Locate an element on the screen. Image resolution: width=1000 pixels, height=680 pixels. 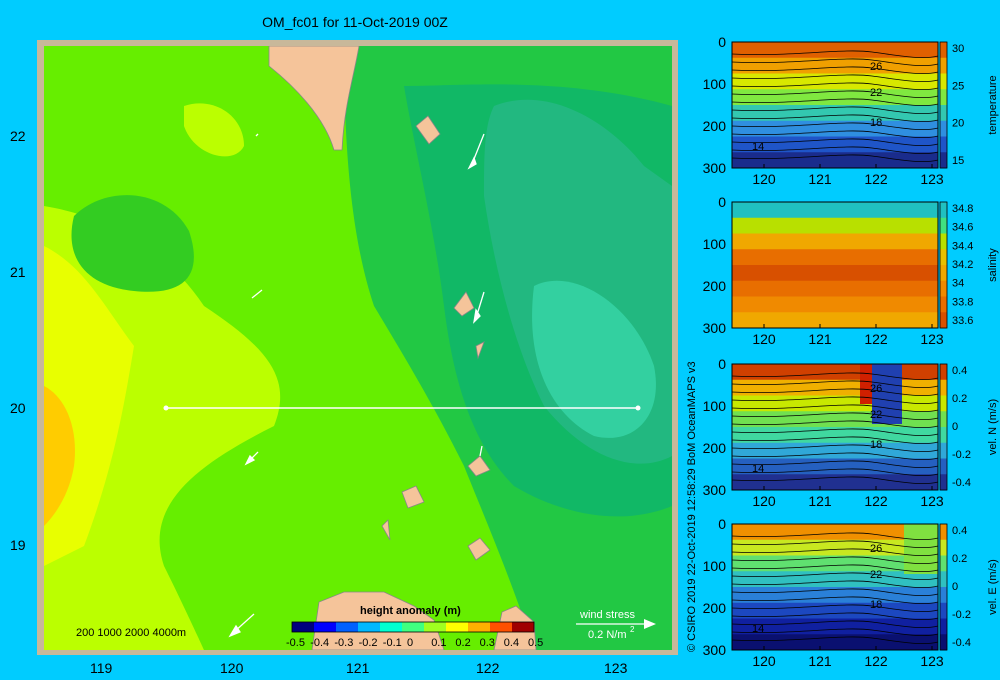
map-title: OM_fc01 for 11-Oct-2019 00Z is located at coordinates (355, 22).